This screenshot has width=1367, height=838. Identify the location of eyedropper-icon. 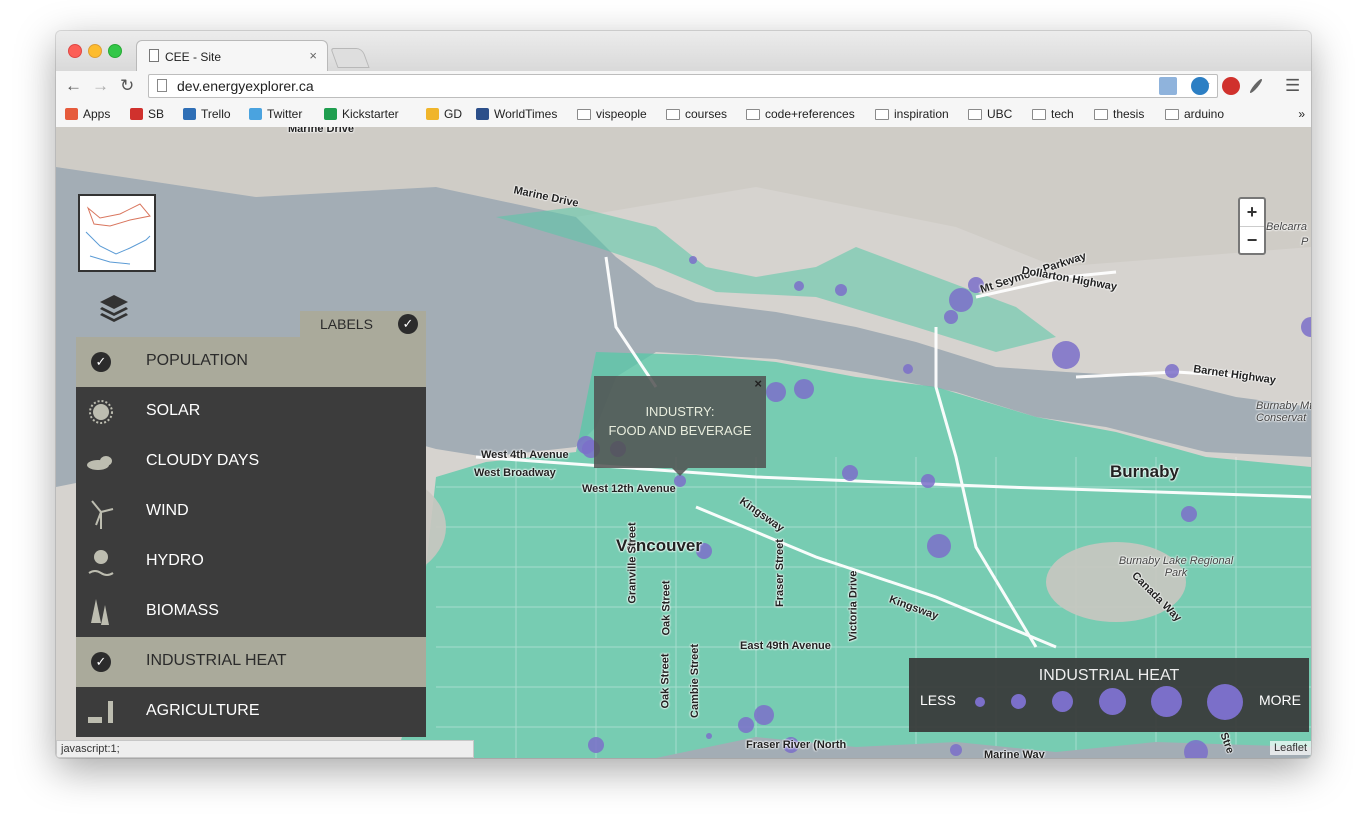
(1256, 86).